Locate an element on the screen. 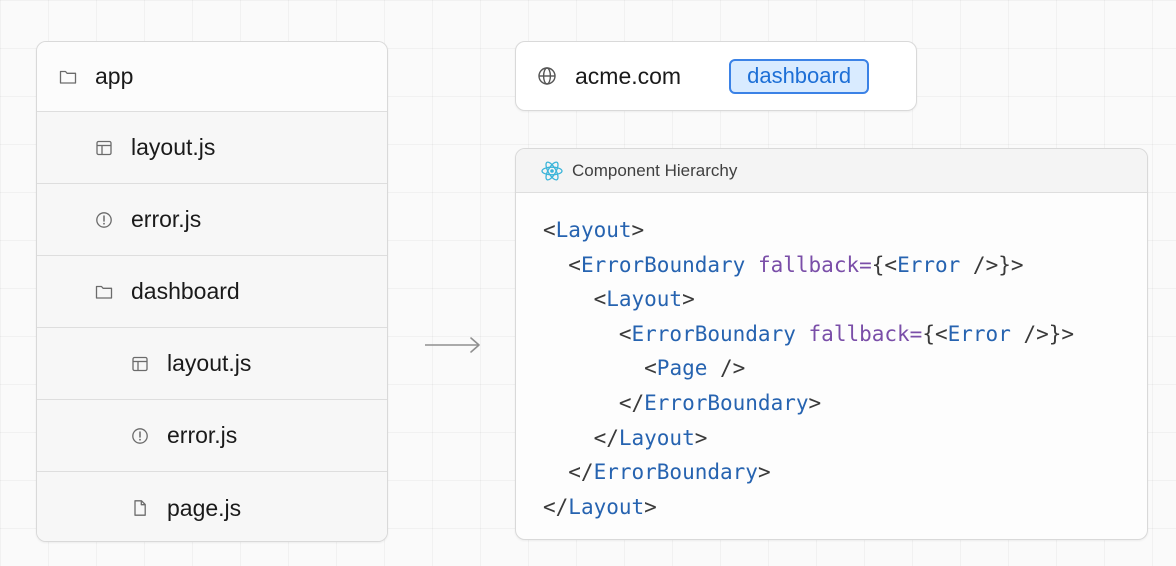  code-line: <Page /> is located at coordinates (808, 368).